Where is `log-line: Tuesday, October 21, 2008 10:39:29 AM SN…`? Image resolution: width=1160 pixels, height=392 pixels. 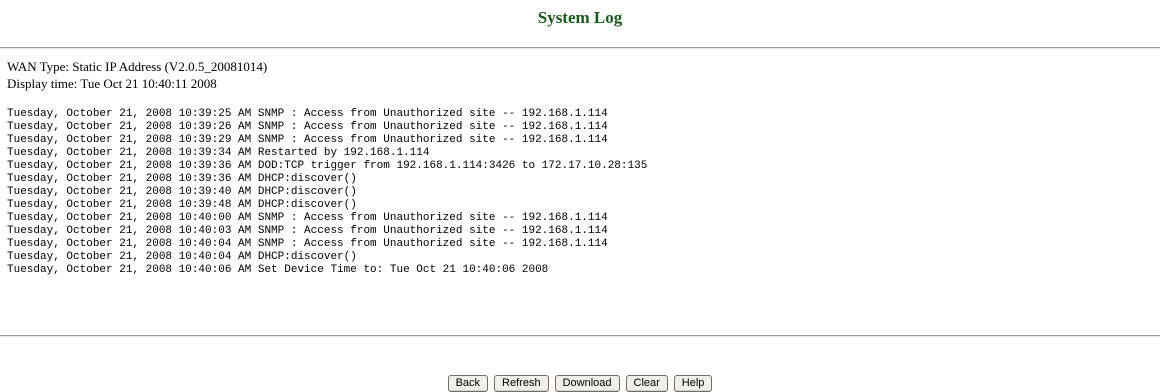
log-line: Tuesday, October 21, 2008 10:39:29 AM SN… is located at coordinates (307, 140).